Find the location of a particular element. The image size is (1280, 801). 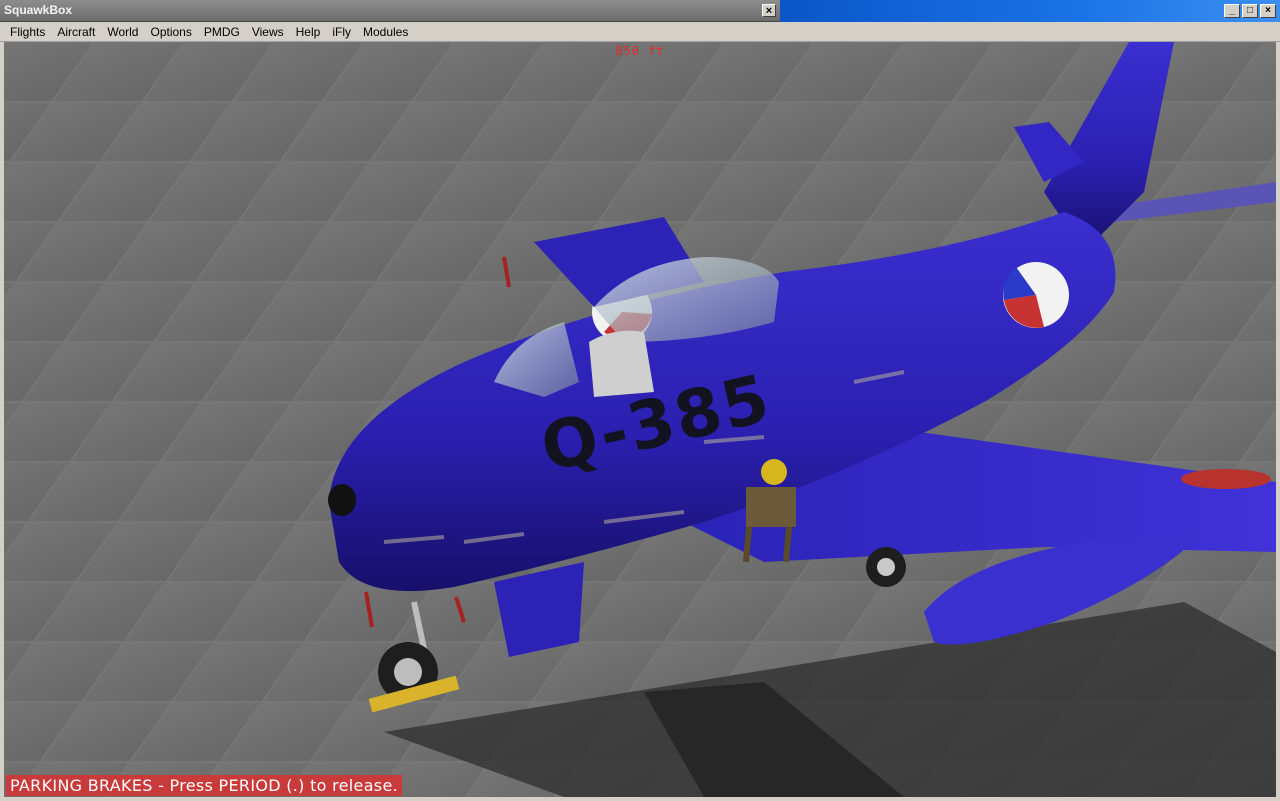

helmet is located at coordinates (774, 472).